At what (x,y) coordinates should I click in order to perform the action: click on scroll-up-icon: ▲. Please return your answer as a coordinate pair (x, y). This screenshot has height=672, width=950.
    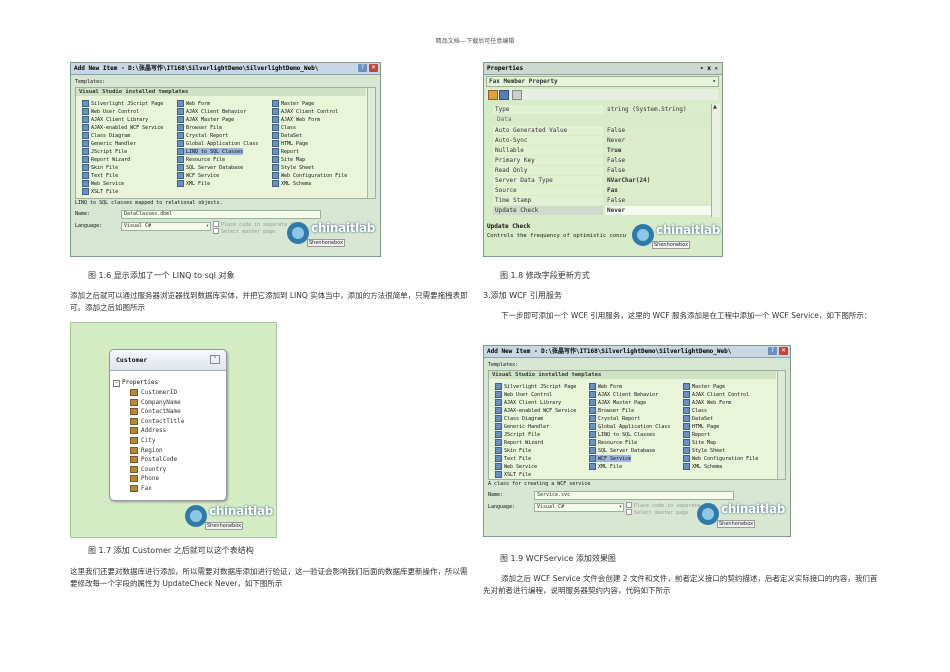
    Looking at the image, I should click on (715, 107).